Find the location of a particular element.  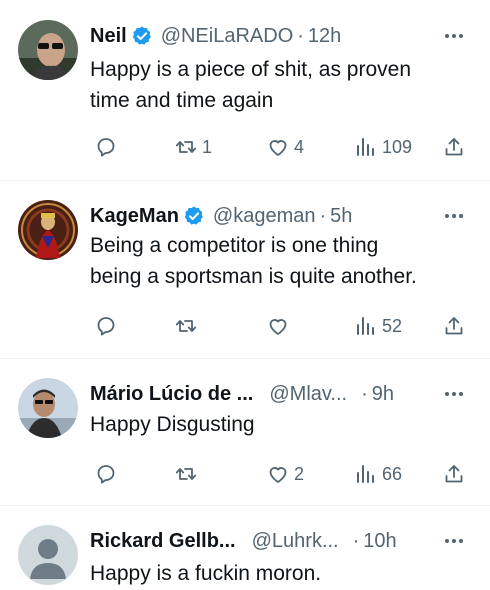

tweet-actions: 1 4 109 is located at coordinates (282, 147).